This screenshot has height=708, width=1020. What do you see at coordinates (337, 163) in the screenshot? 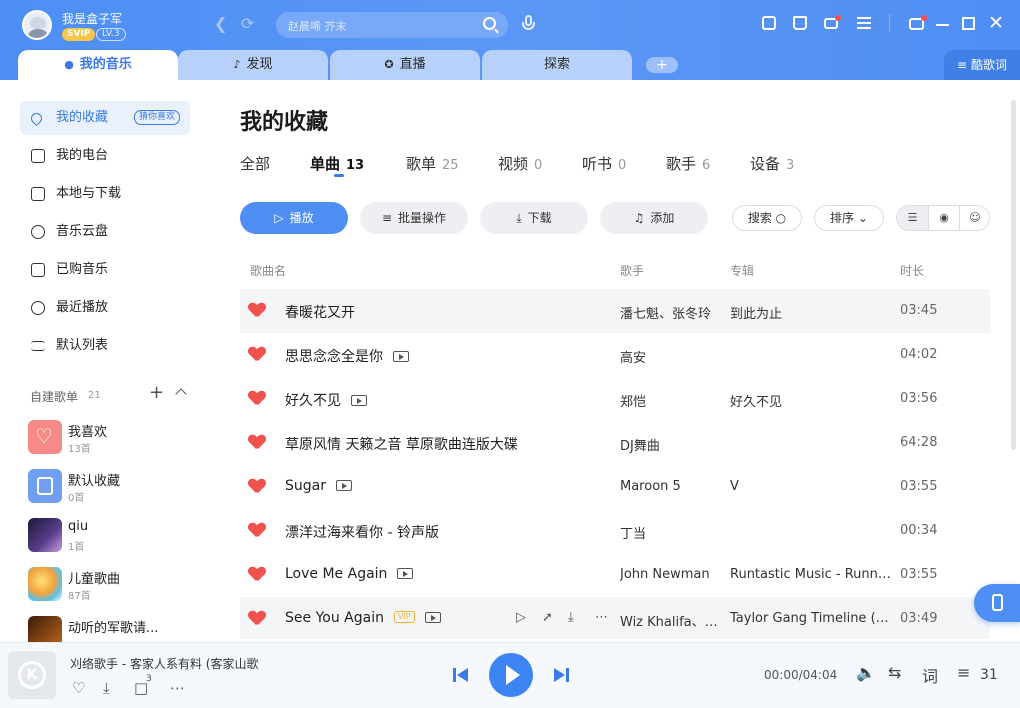
I see `tab-singles: 单曲 13` at bounding box center [337, 163].